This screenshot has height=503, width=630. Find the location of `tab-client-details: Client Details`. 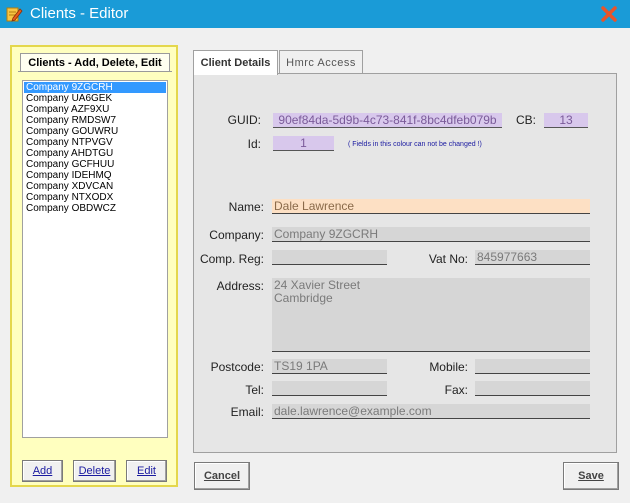

tab-client-details: Client Details is located at coordinates (235, 62).